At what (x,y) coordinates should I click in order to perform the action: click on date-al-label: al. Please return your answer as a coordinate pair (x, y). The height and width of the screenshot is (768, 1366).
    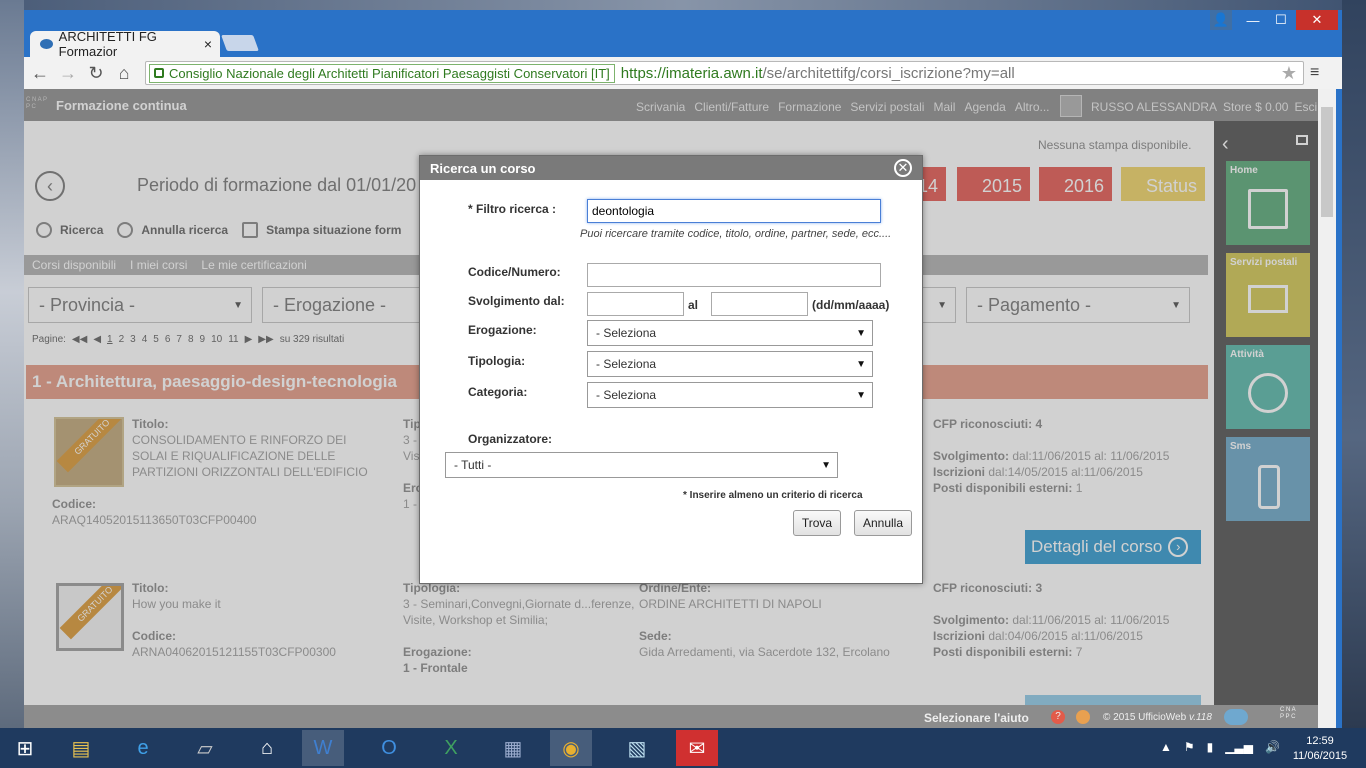
    Looking at the image, I should click on (693, 305).